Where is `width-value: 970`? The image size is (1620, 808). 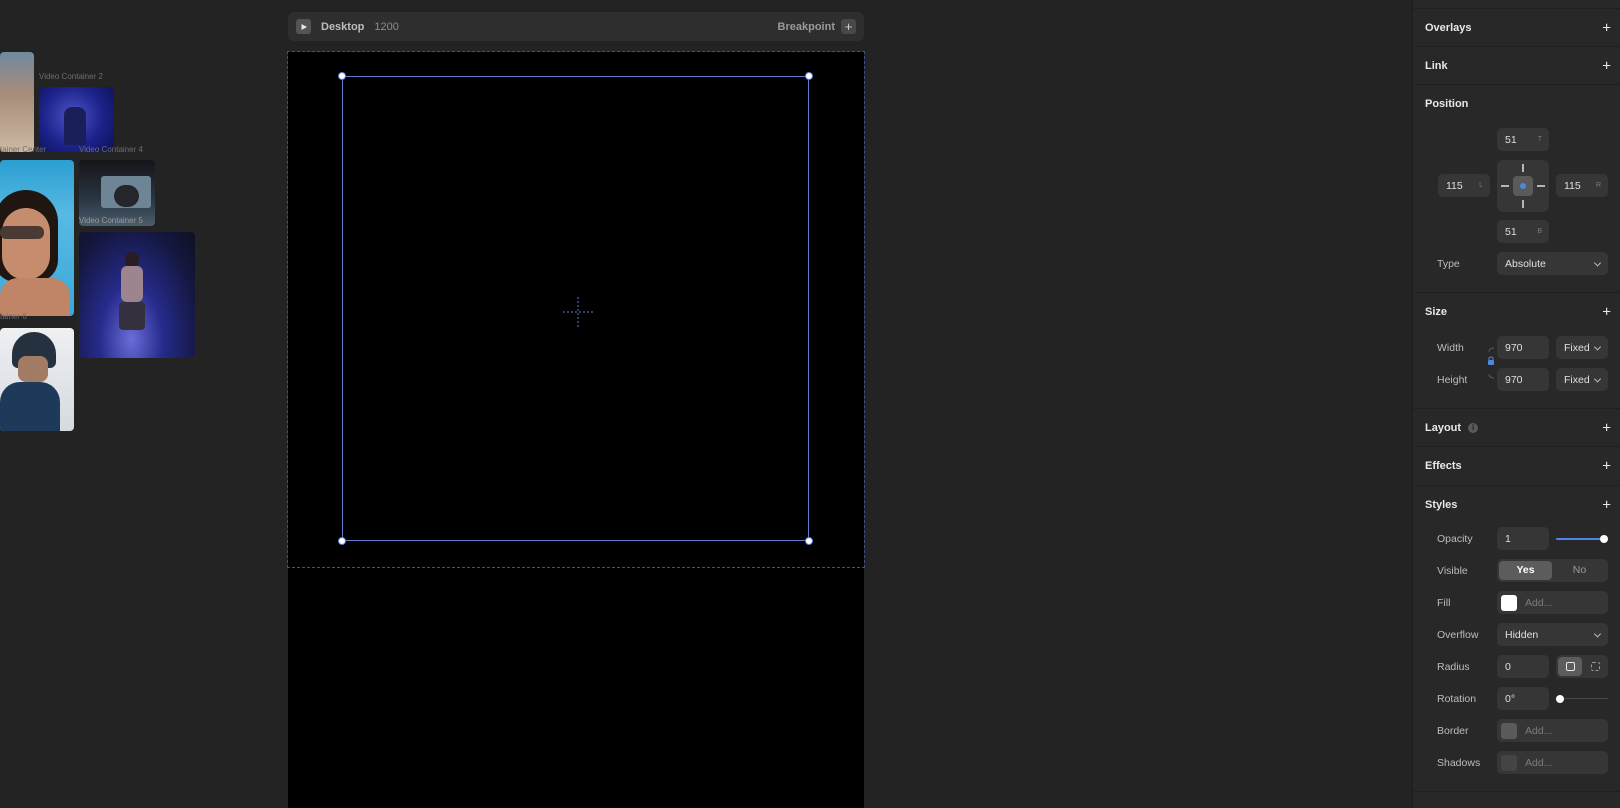 width-value: 970 is located at coordinates (1514, 347).